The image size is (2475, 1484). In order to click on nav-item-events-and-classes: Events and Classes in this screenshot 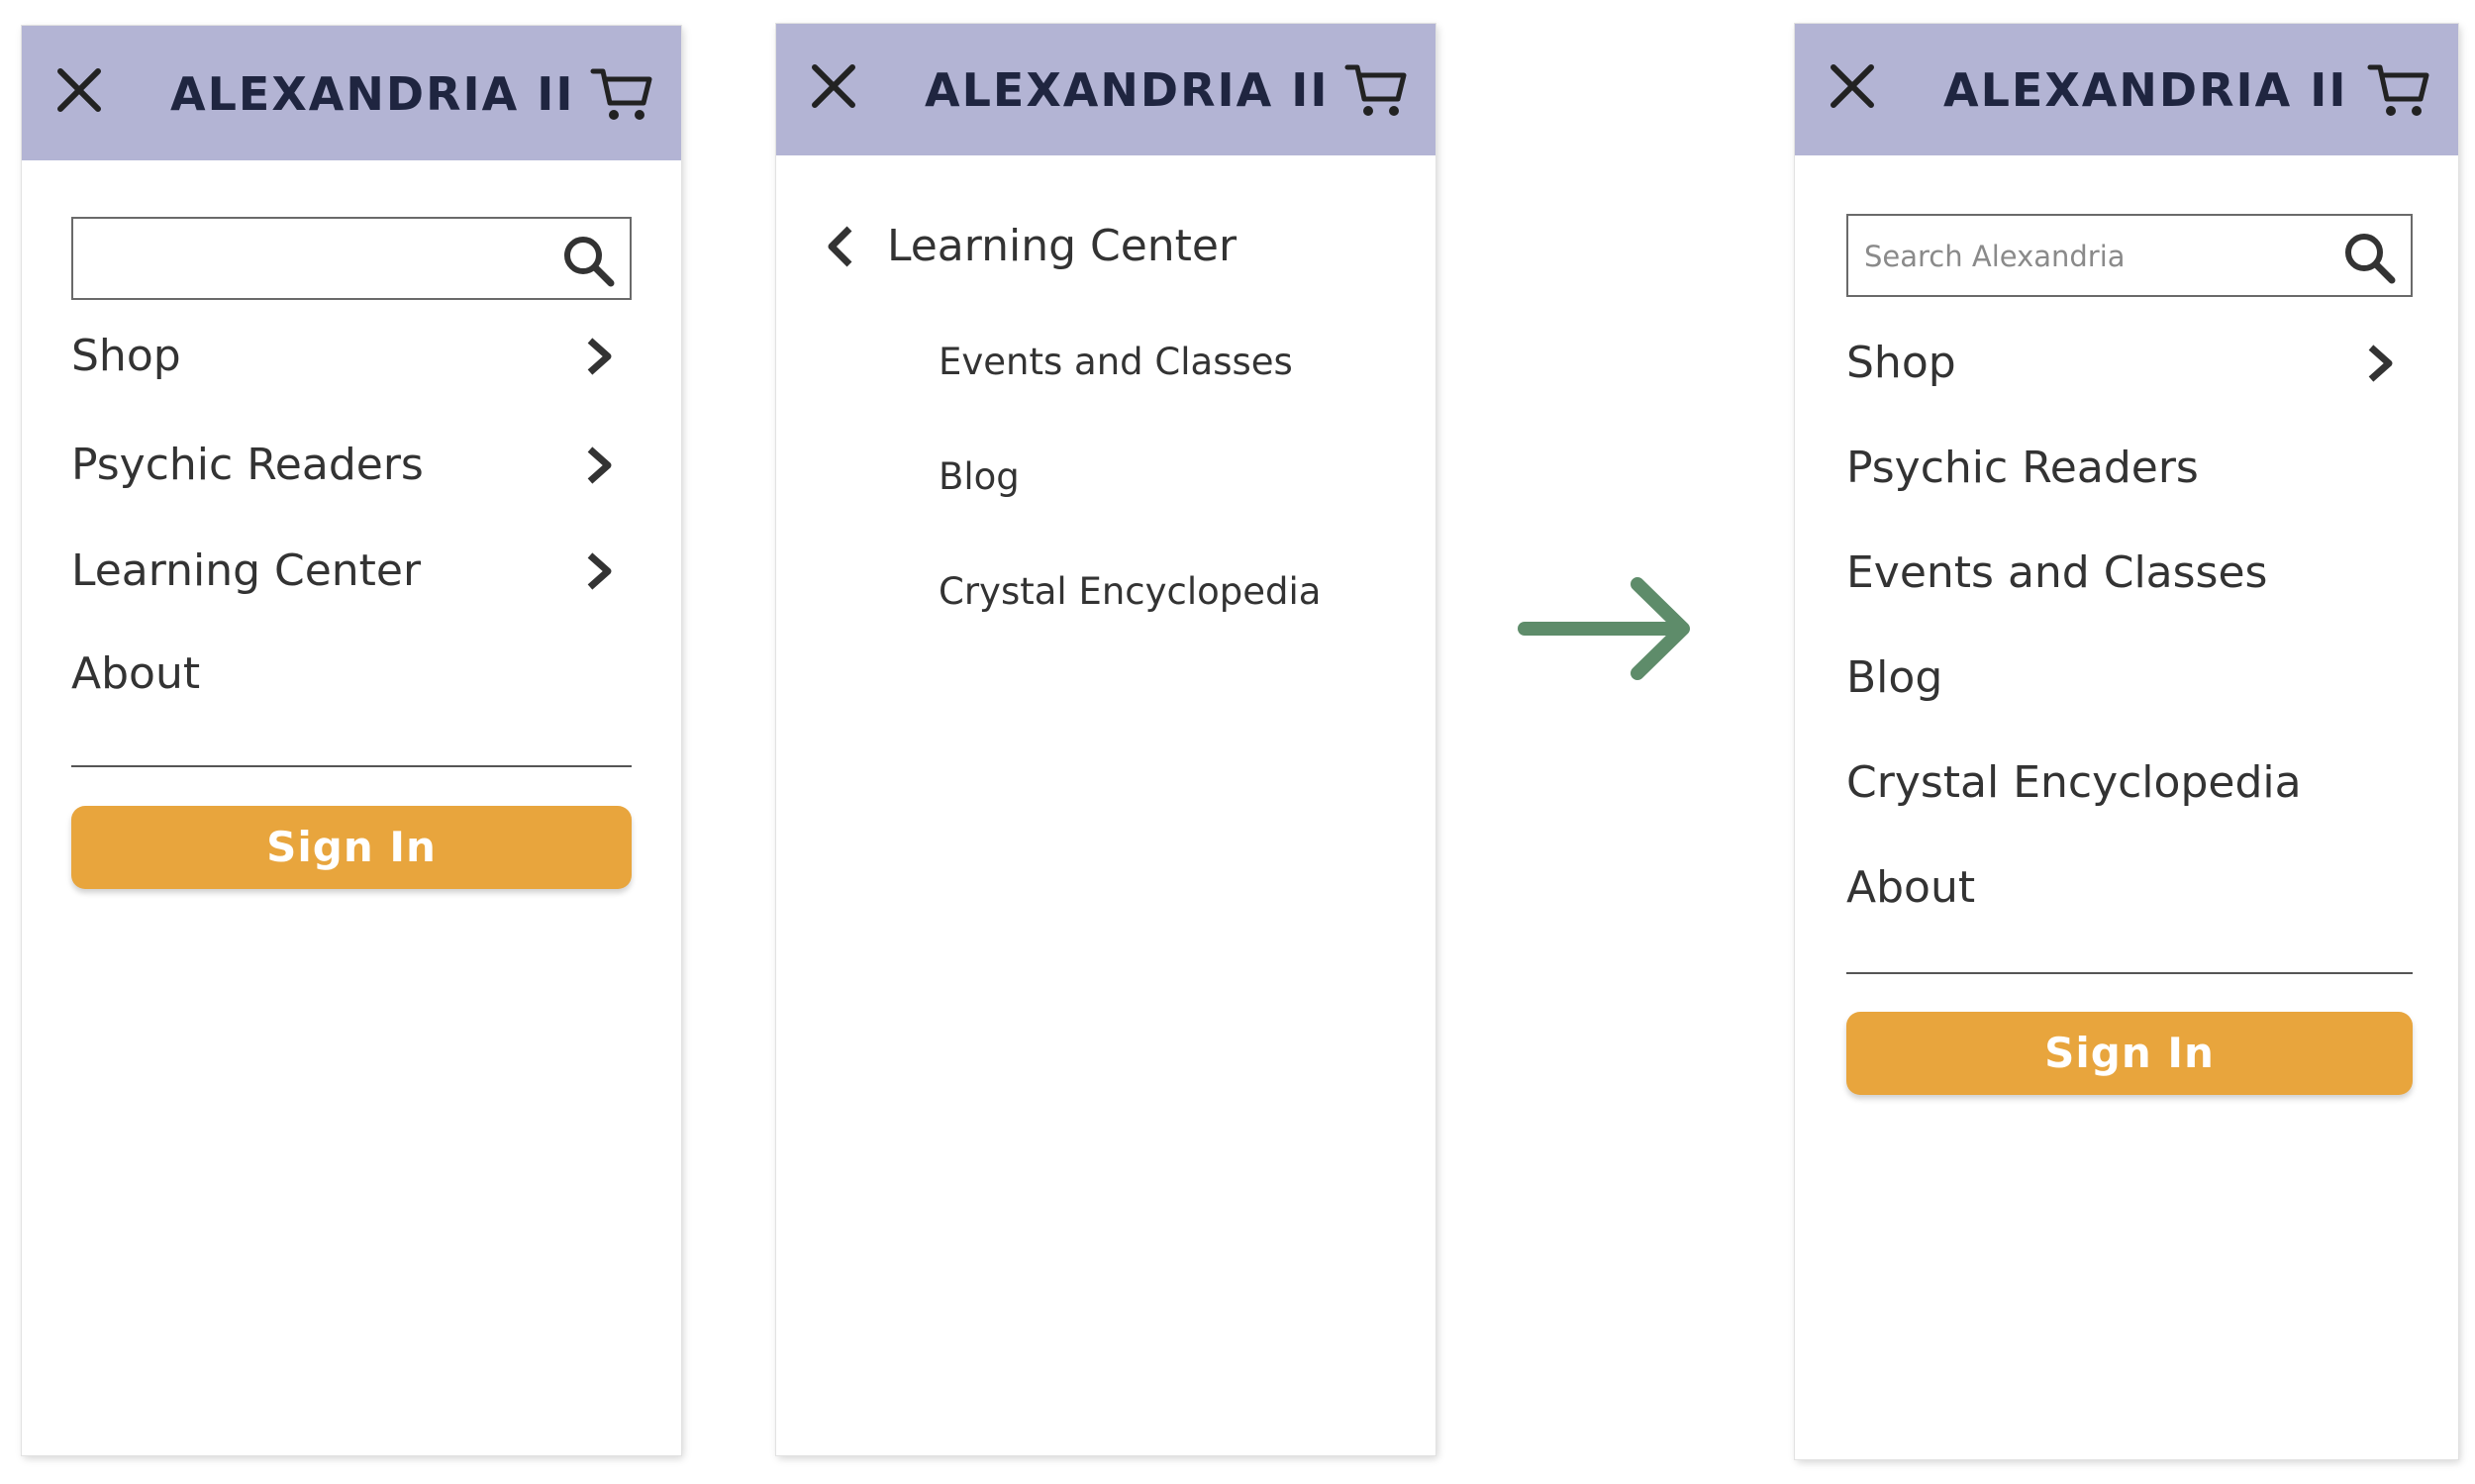, I will do `click(2126, 573)`.